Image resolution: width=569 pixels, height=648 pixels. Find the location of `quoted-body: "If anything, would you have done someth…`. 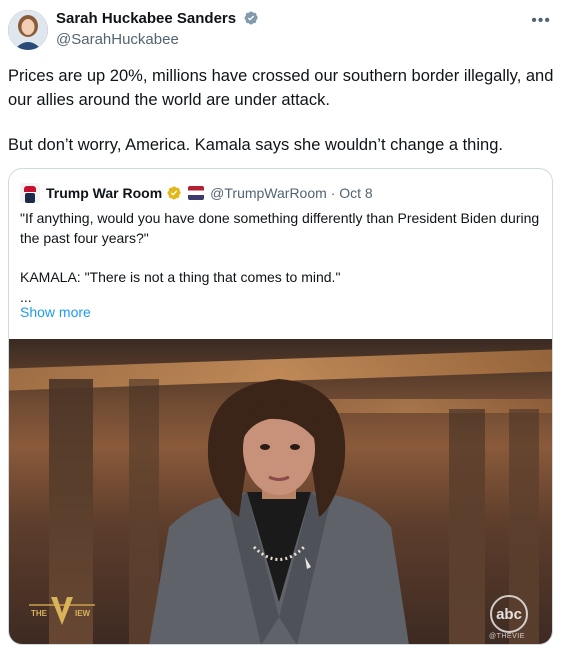

quoted-body: "If anything, would you have done someth… is located at coordinates (282, 257).